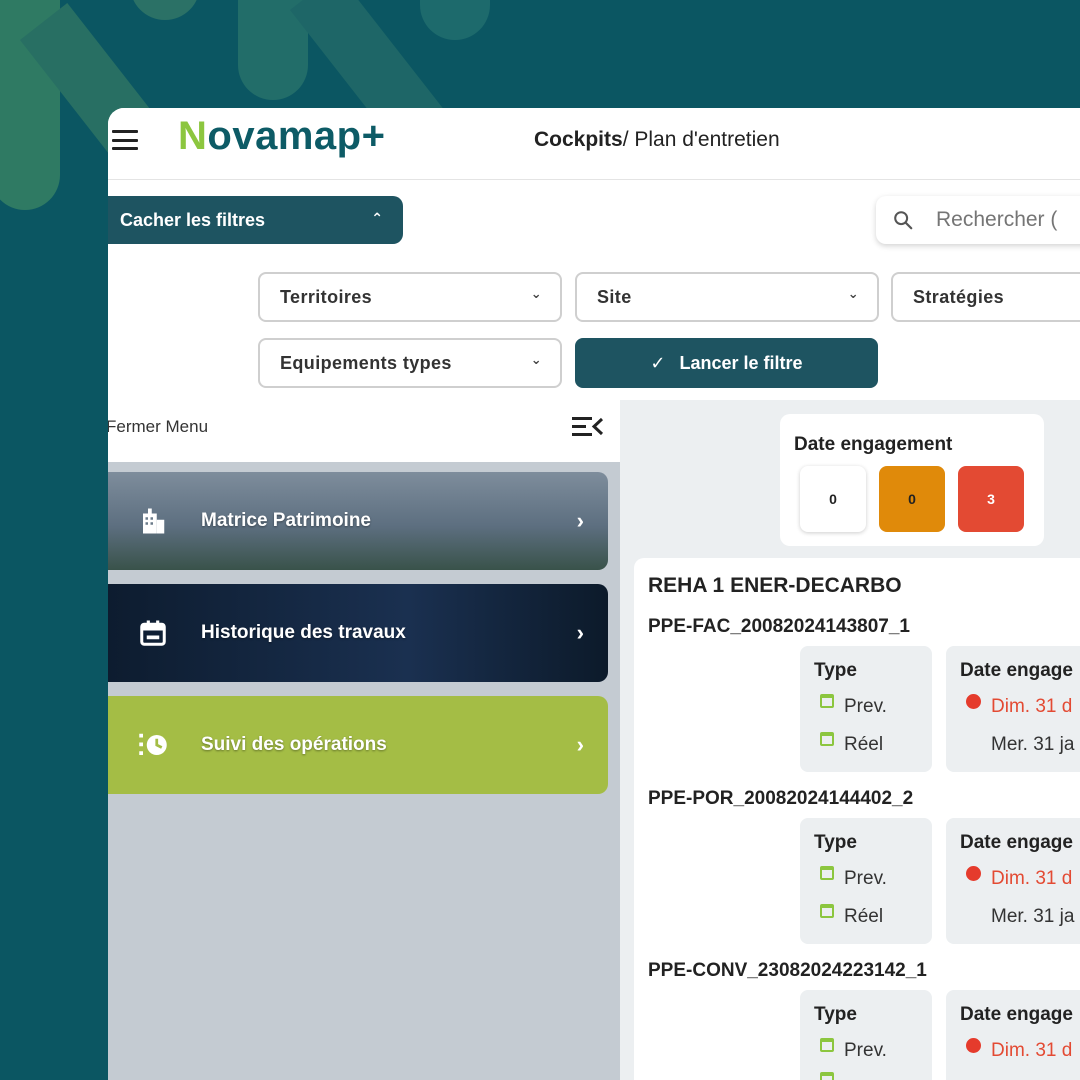 The height and width of the screenshot is (1080, 1080). What do you see at coordinates (303, 632) in the screenshot?
I see `menu-item-label: Historique des travaux` at bounding box center [303, 632].